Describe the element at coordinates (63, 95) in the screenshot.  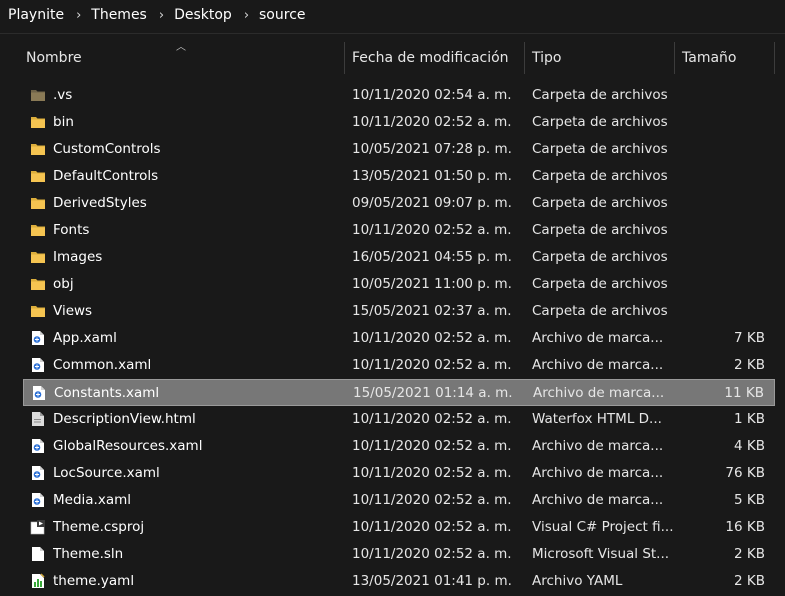
I see `file-name: .vs` at that location.